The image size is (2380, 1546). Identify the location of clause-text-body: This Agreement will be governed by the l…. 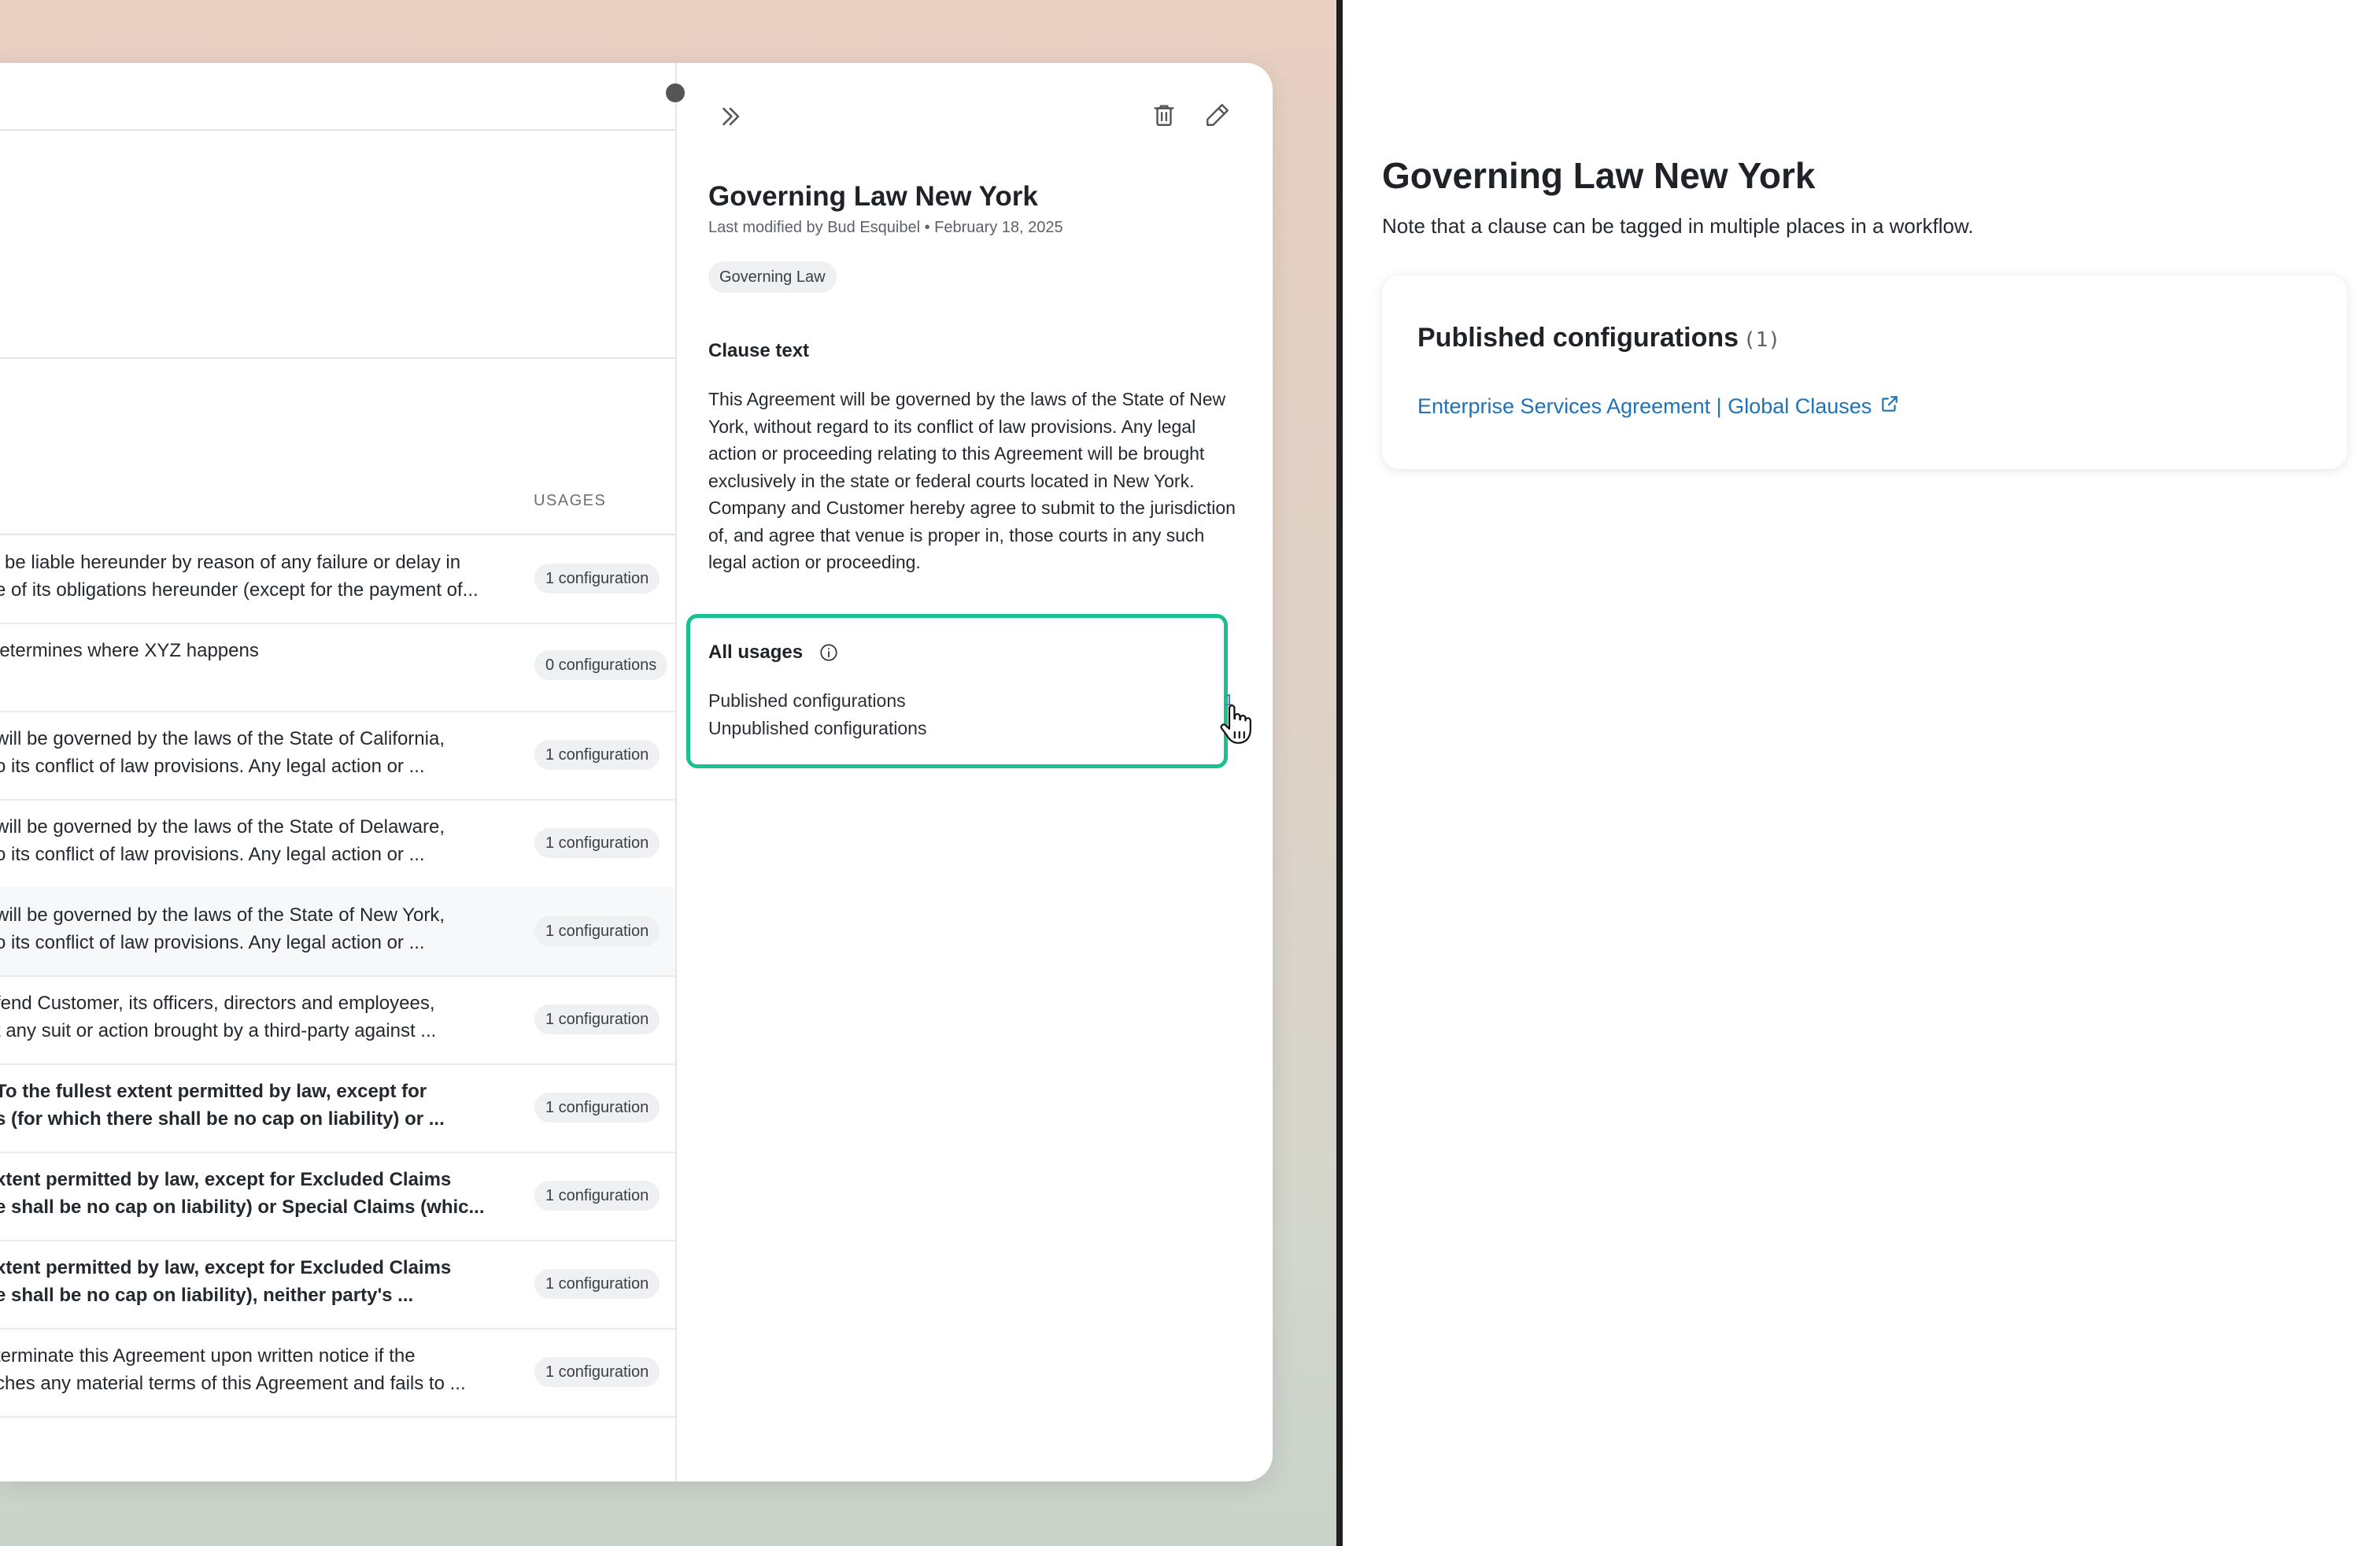
(972, 481).